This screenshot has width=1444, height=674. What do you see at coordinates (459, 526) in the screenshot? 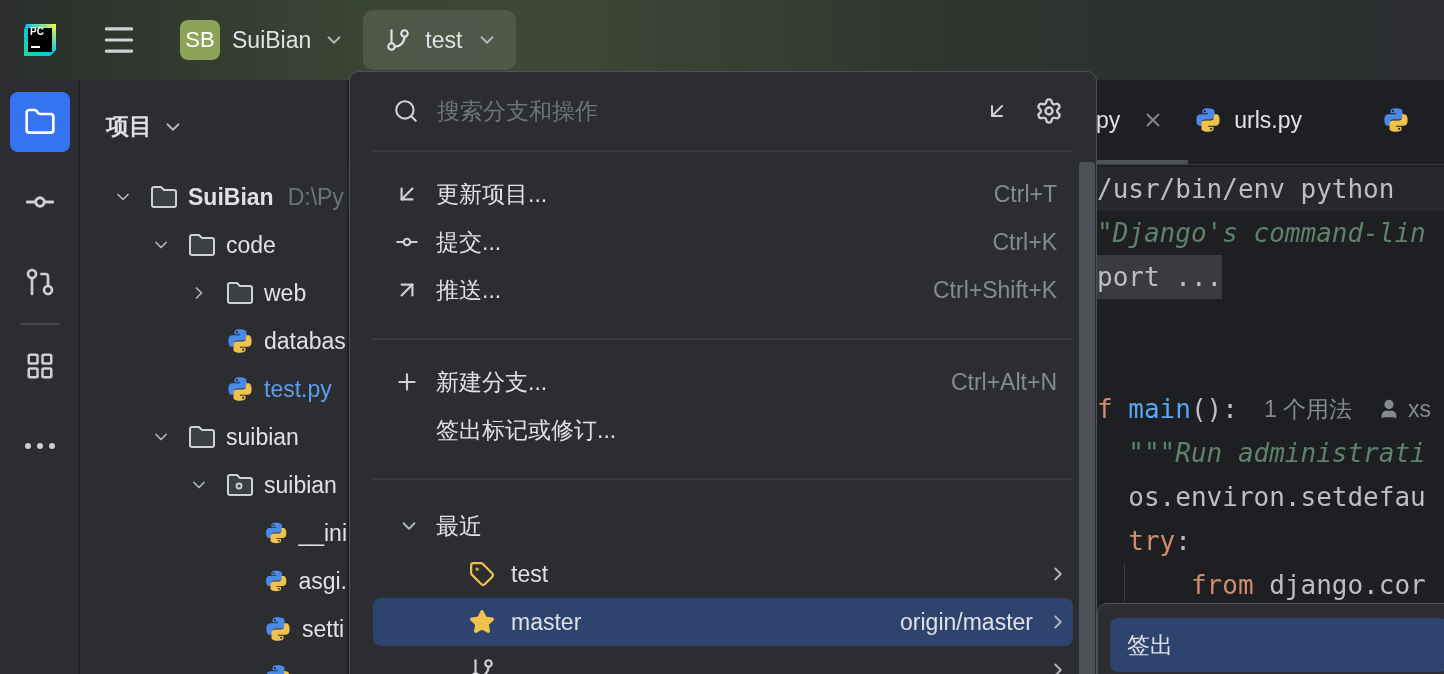
I see `section-title: 最近` at bounding box center [459, 526].